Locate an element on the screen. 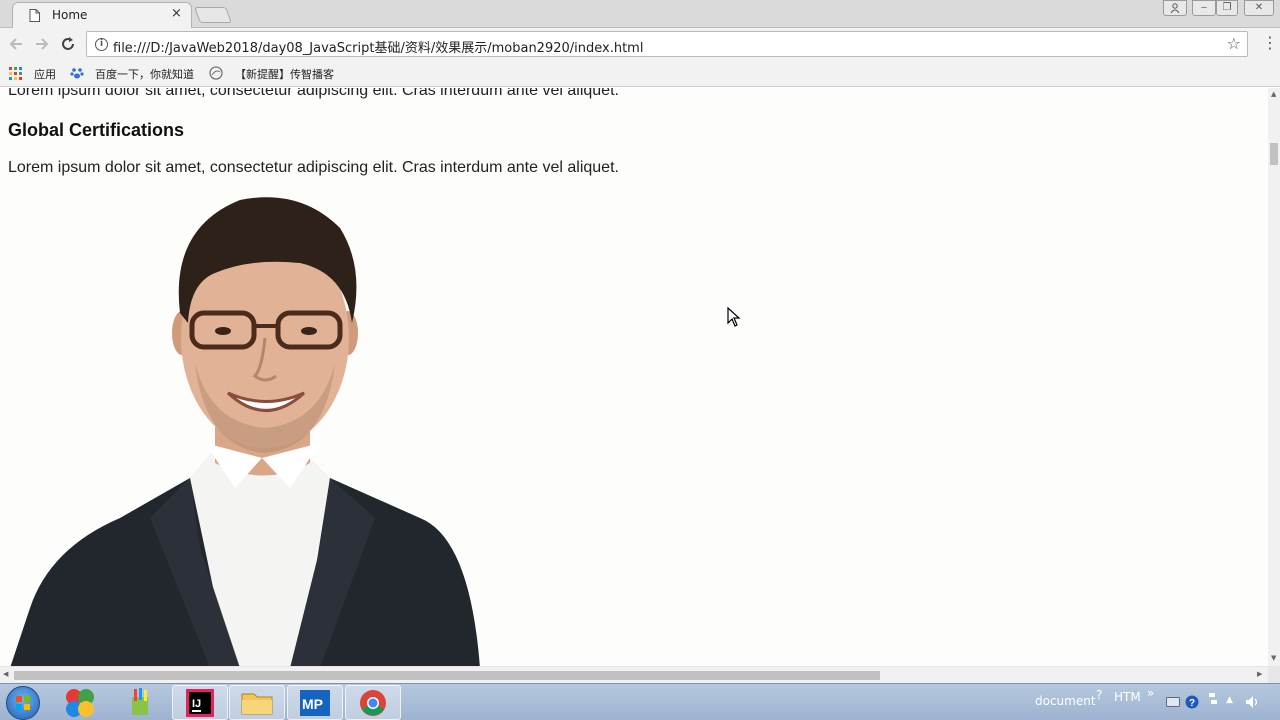  scroll-corner is located at coordinates (1274, 674).